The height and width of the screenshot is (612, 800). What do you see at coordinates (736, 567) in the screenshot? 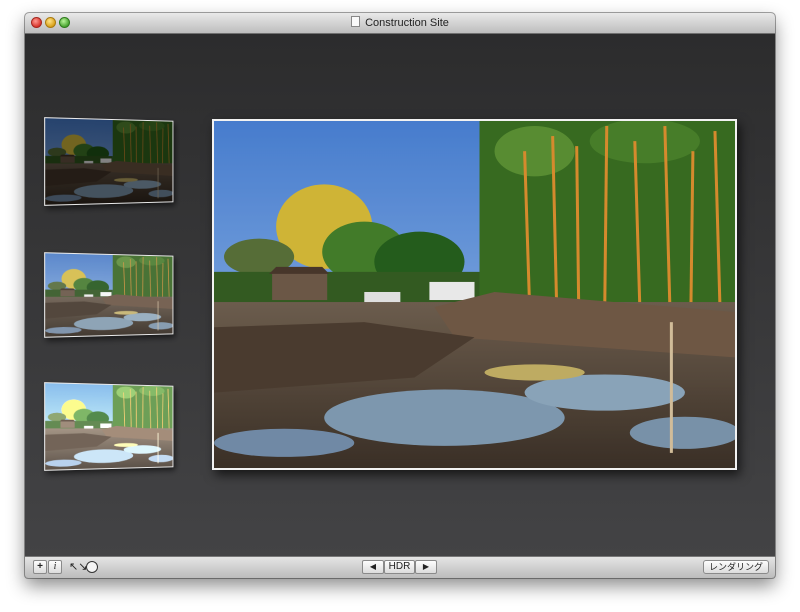
I see `render-button: レンダリング` at bounding box center [736, 567].